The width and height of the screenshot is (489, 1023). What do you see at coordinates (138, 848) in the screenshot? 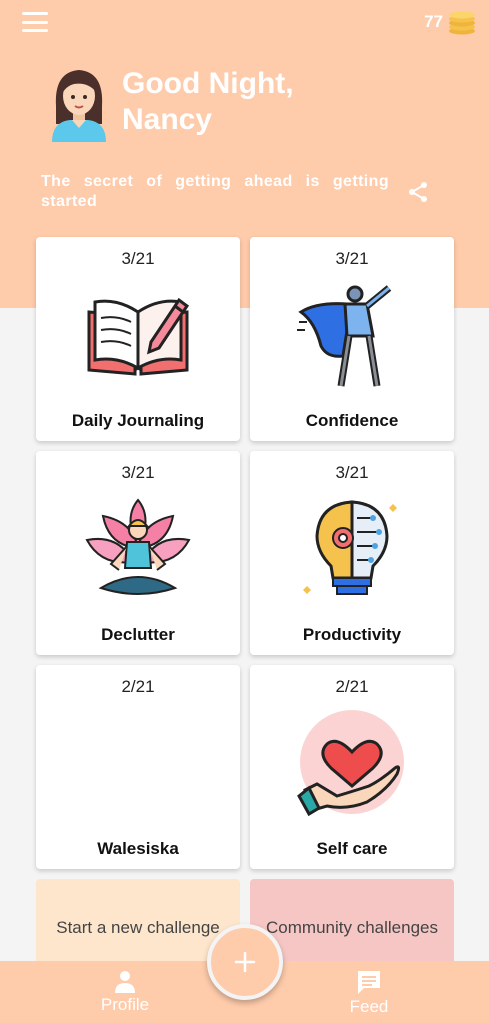
I see `challenge-title: Walesiska` at bounding box center [138, 848].